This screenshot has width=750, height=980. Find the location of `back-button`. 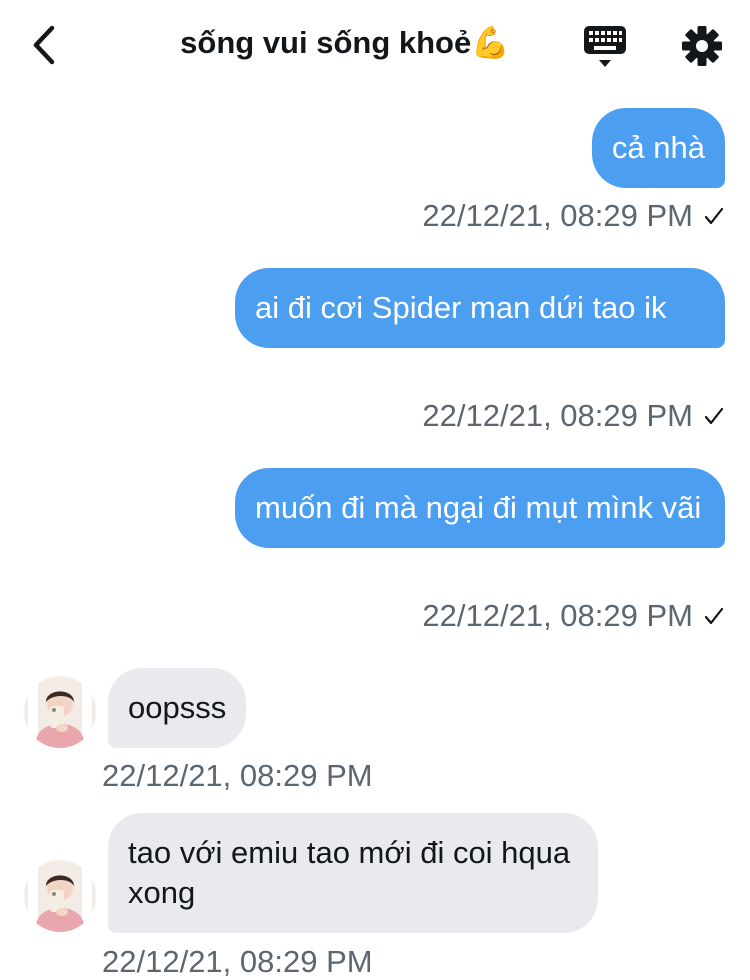

back-button is located at coordinates (46, 45).